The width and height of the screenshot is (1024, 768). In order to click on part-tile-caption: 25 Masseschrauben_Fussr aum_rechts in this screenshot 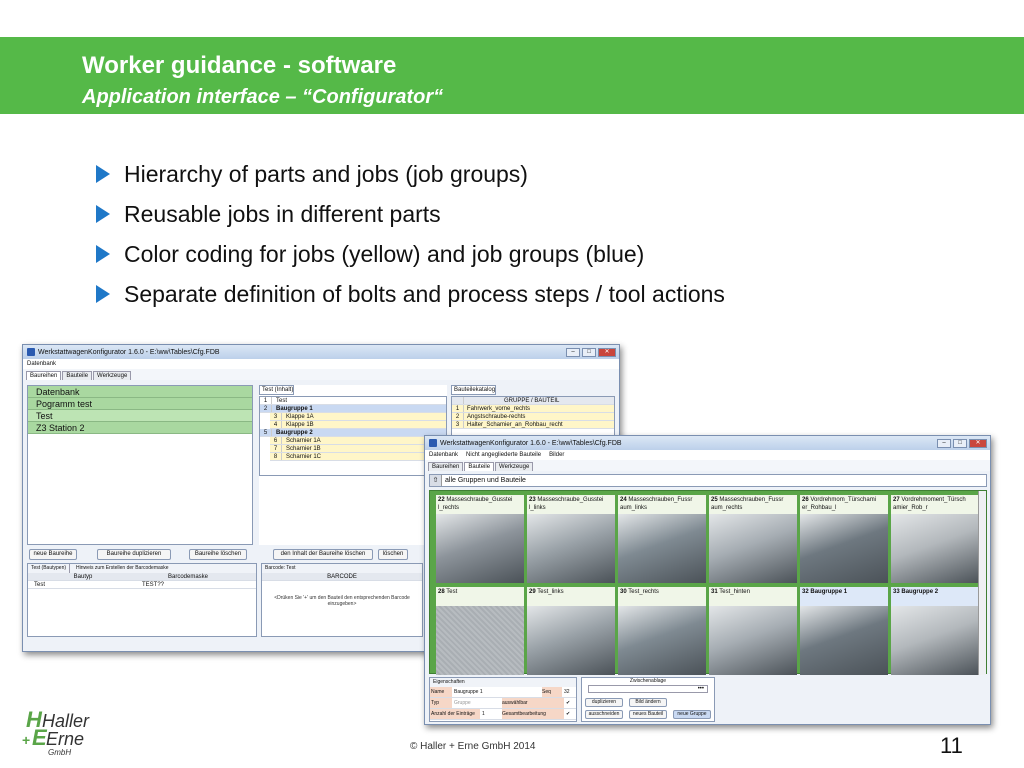, I will do `click(753, 504)`.